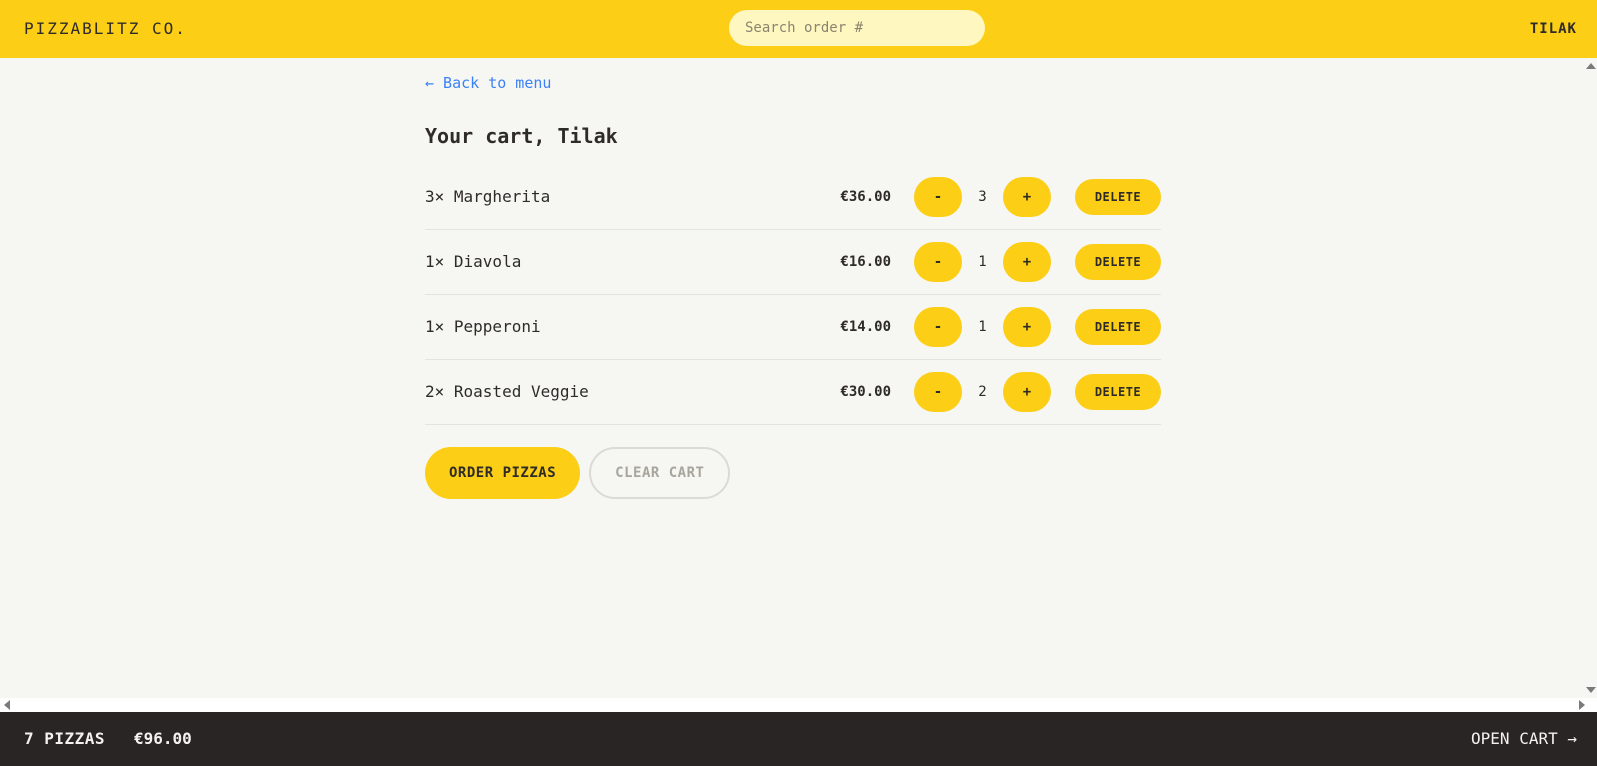 The height and width of the screenshot is (766, 1597). Describe the element at coordinates (660, 473) in the screenshot. I see `clear-cart-button: CLEAR CART` at that location.